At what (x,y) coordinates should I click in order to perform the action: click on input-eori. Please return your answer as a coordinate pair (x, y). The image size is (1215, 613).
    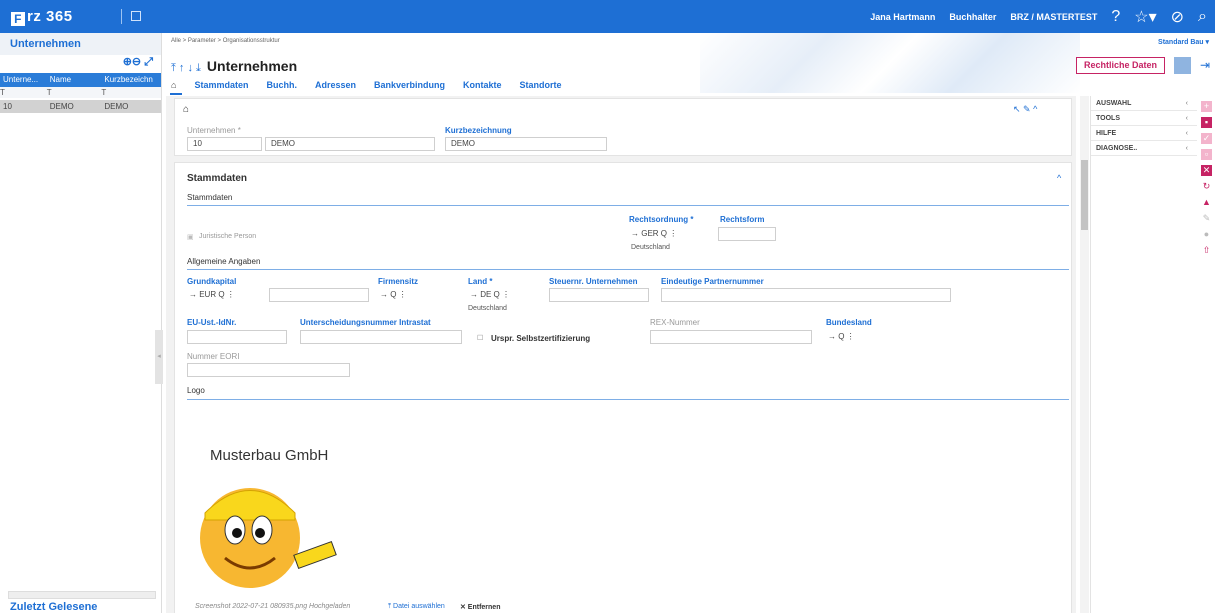
    Looking at the image, I should click on (268, 370).